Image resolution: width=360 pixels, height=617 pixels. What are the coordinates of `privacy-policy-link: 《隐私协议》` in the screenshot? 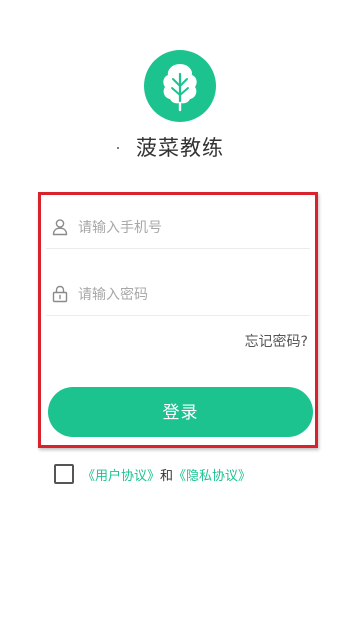 It's located at (212, 476).